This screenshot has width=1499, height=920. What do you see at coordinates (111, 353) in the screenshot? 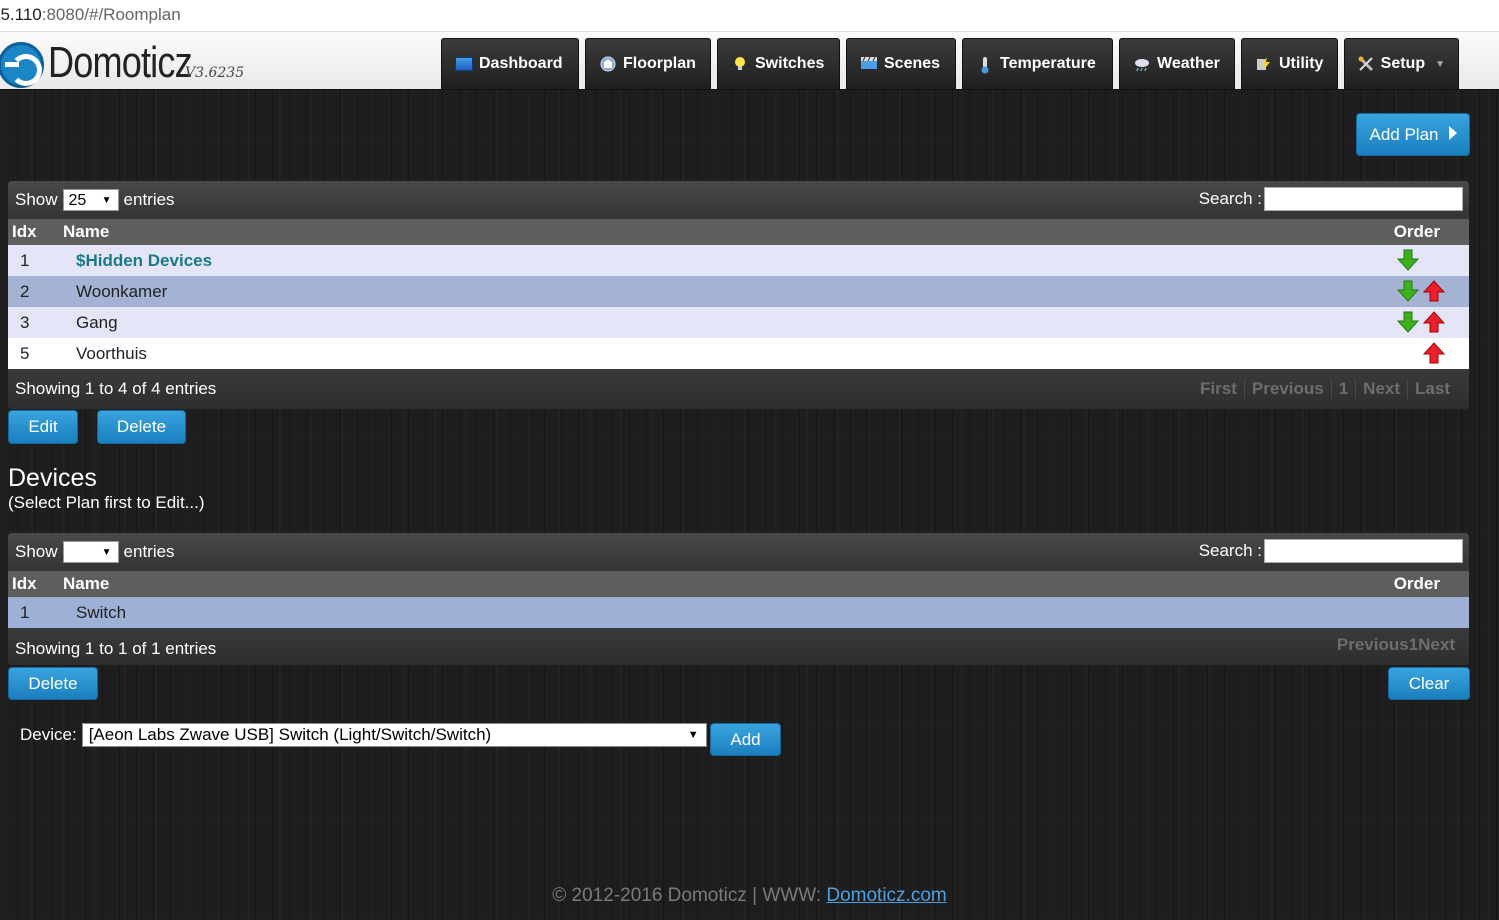
I see `row-name: Voorthuis` at bounding box center [111, 353].